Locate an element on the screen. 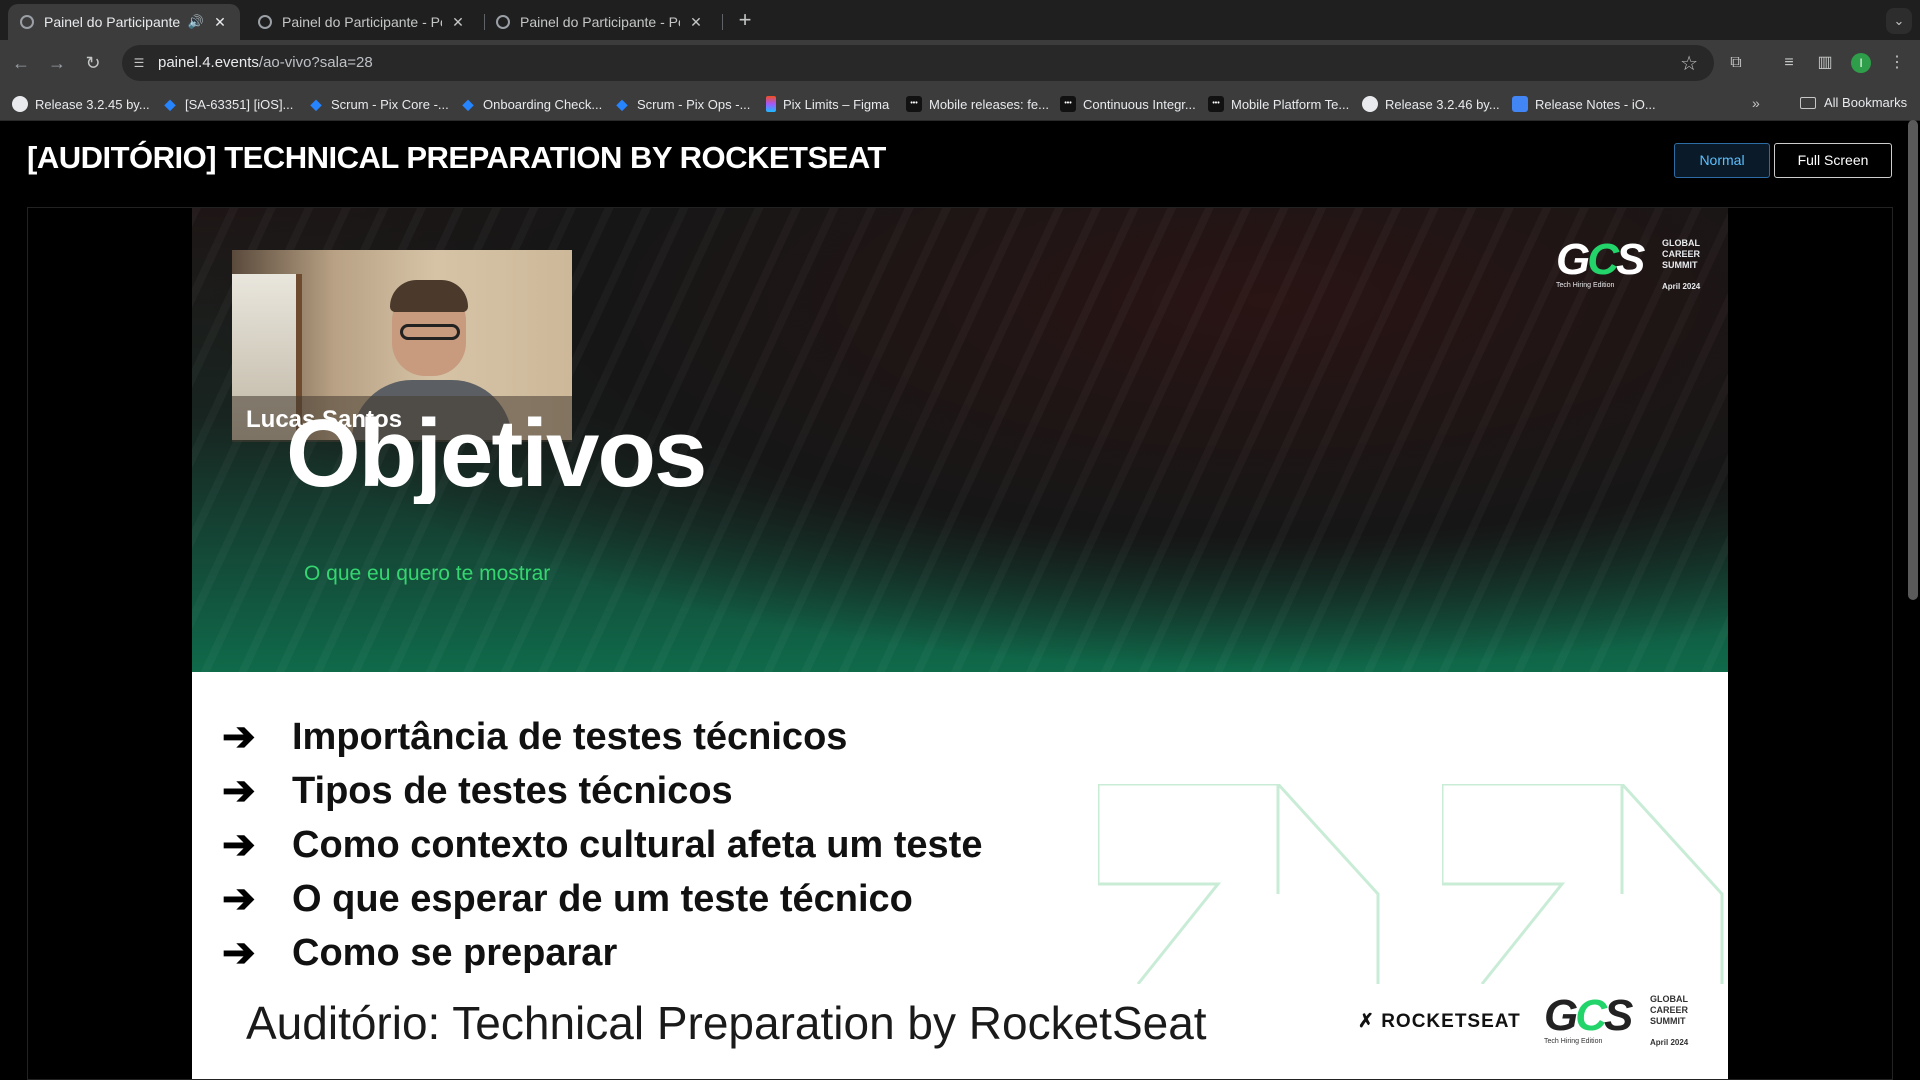 This screenshot has width=1920, height=1080. speaker-icon: 🔊 is located at coordinates (196, 22).